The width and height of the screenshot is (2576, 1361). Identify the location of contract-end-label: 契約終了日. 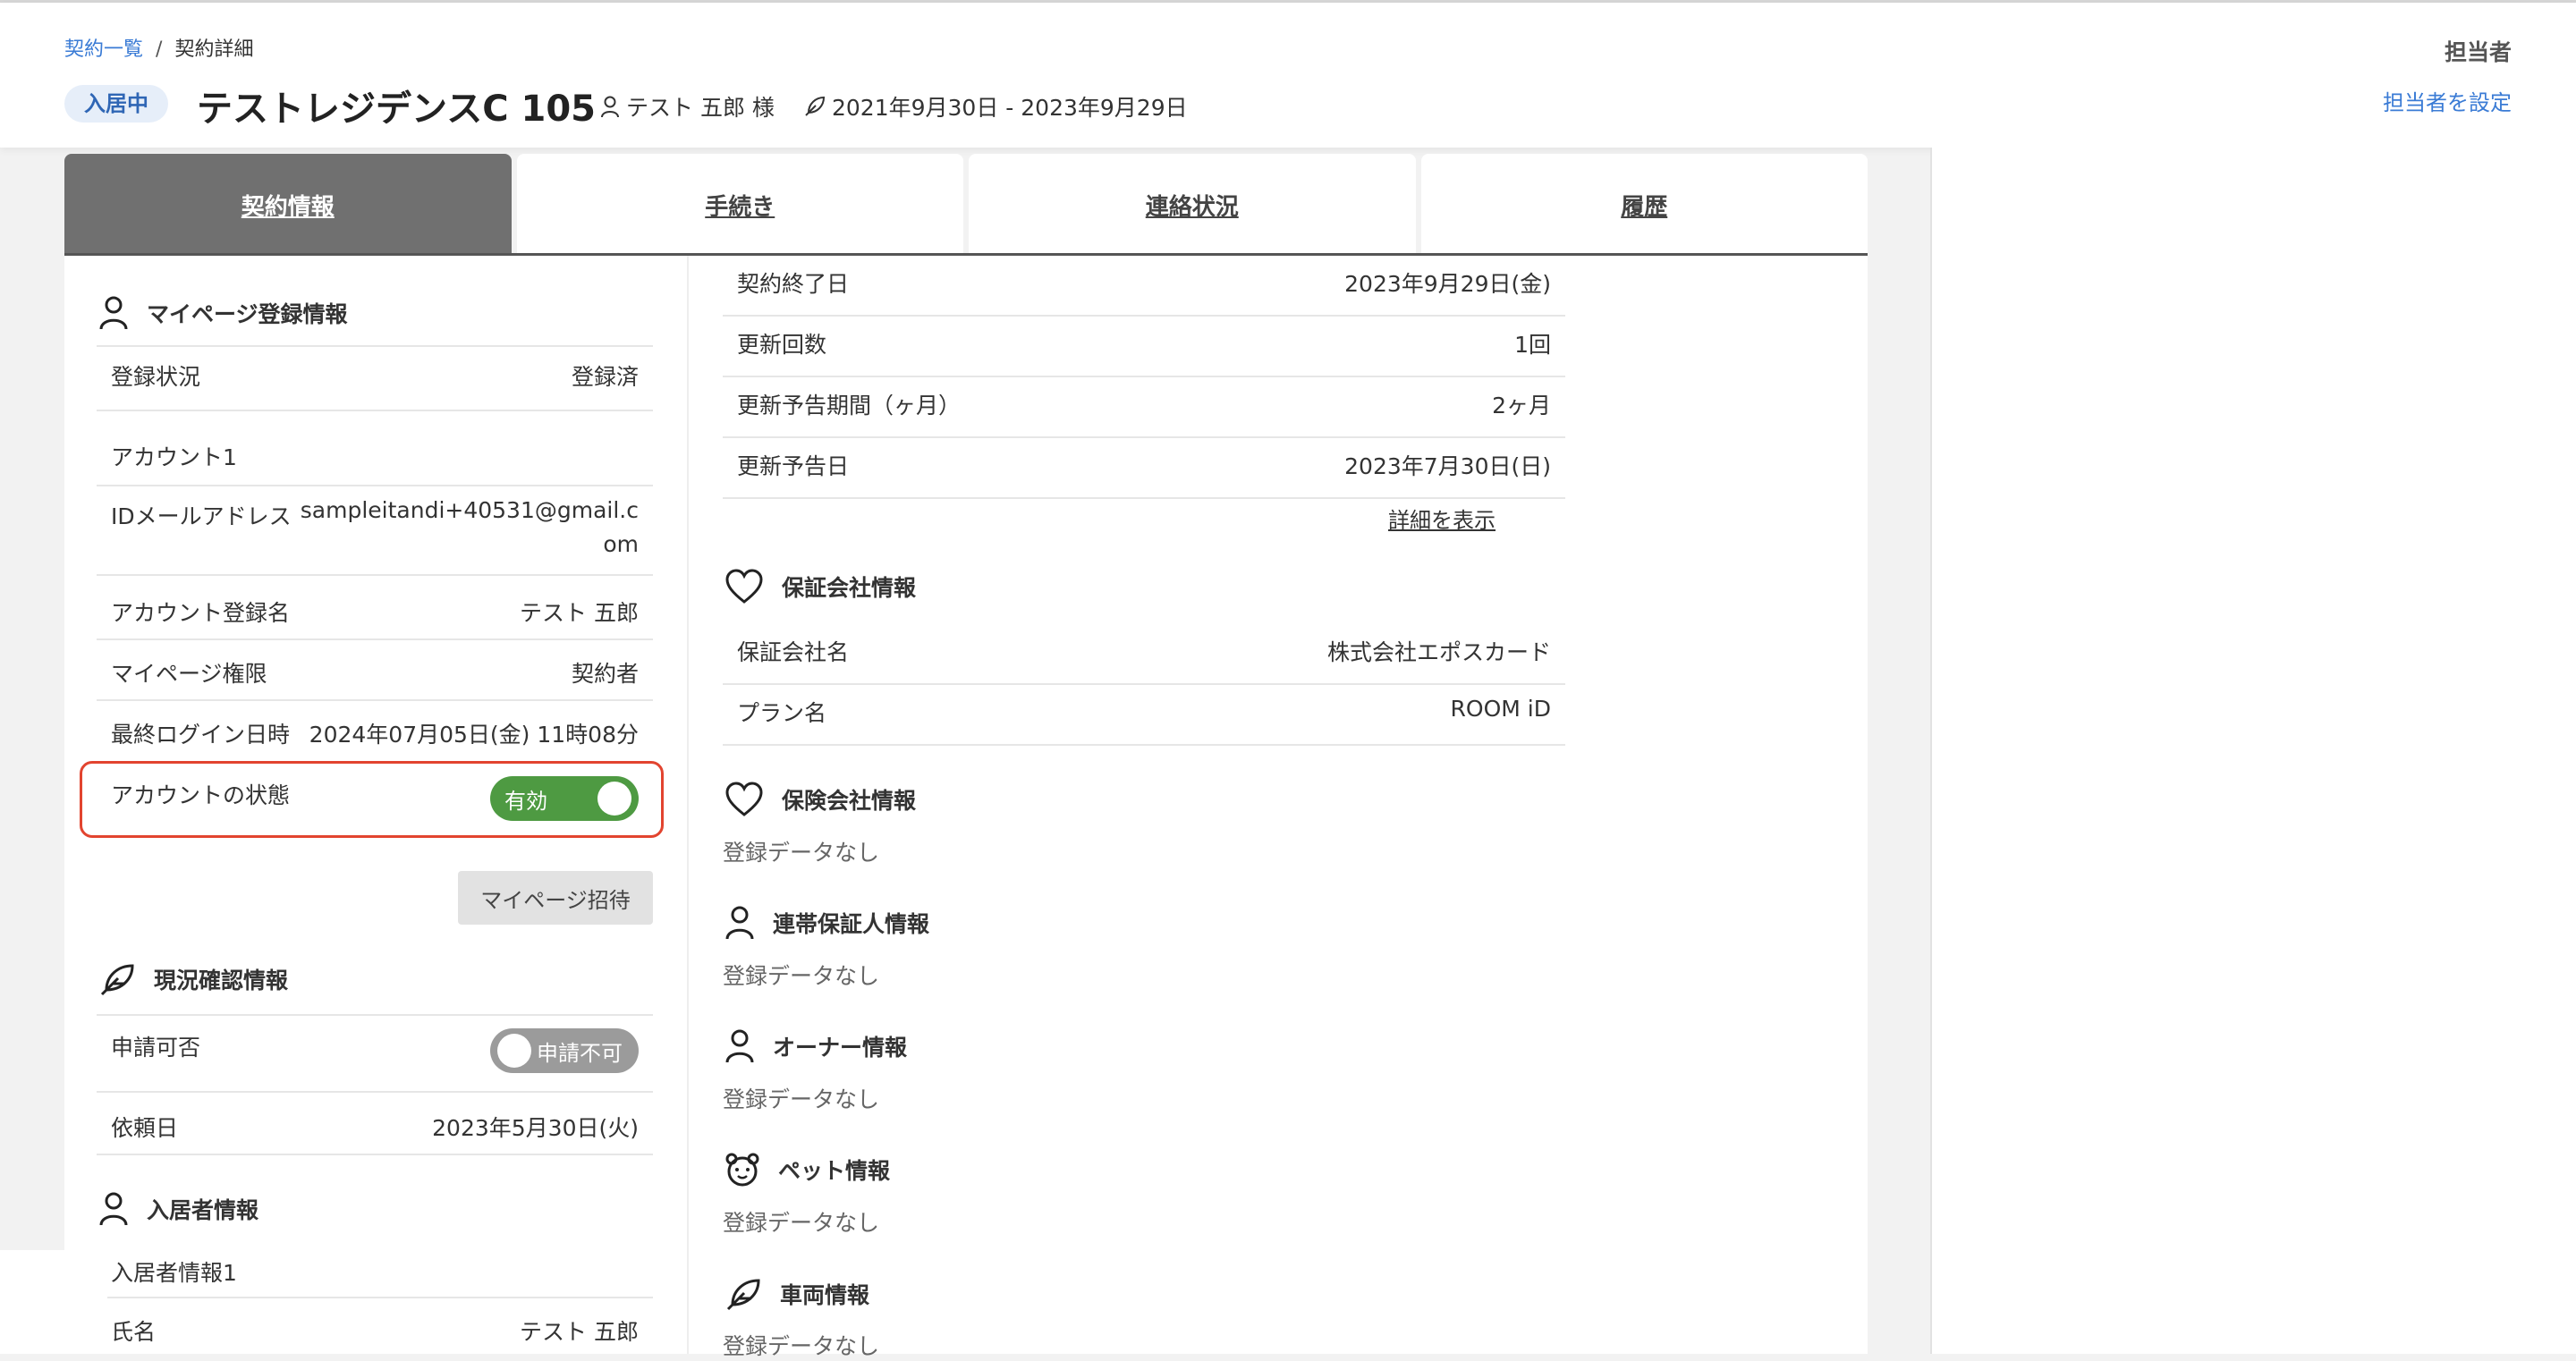
(793, 284).